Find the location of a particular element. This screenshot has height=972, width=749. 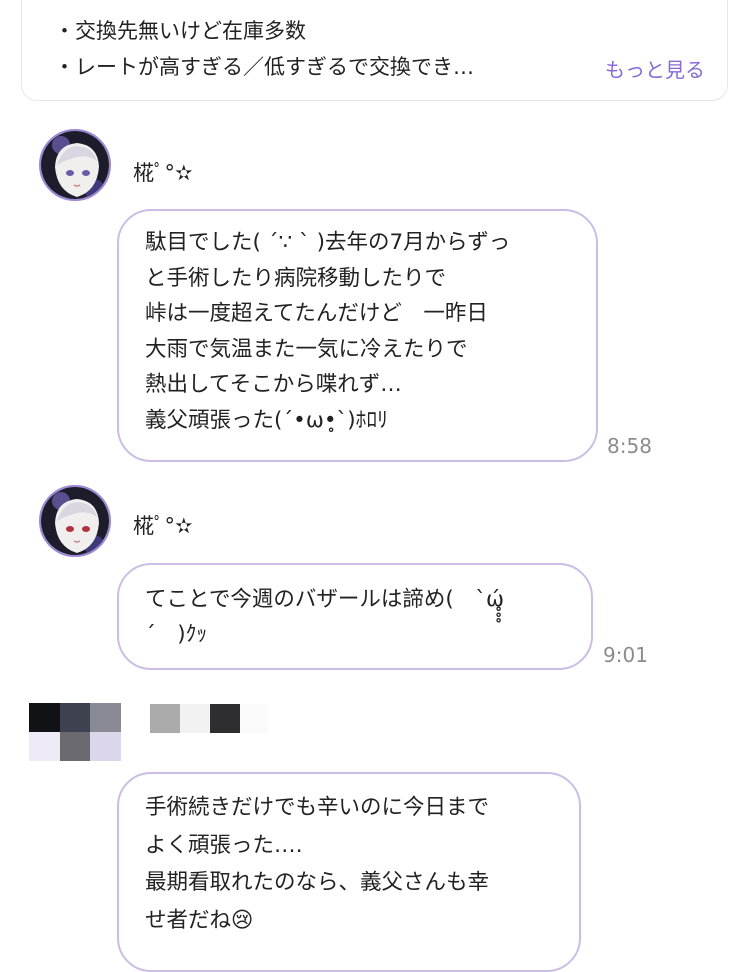

message-line: 峠は一度超えてたんだけど 一昨日 is located at coordinates (316, 313).